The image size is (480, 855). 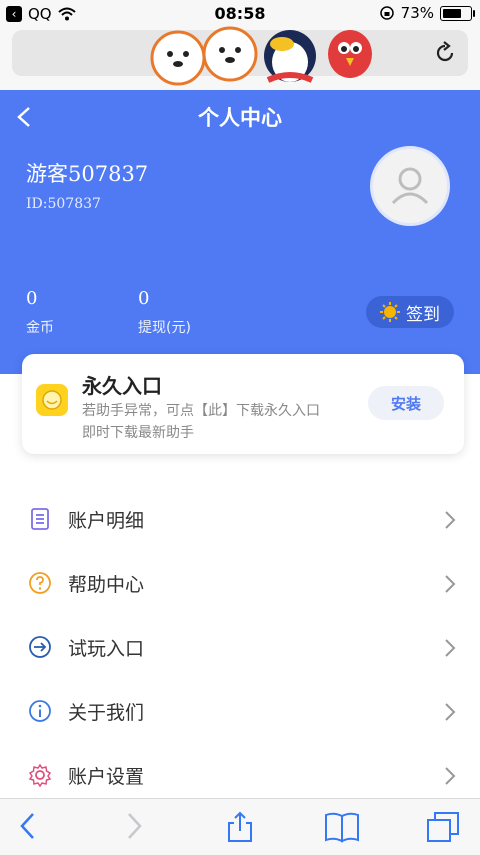 I want to click on user-id: ID:507837, so click(x=63, y=204).